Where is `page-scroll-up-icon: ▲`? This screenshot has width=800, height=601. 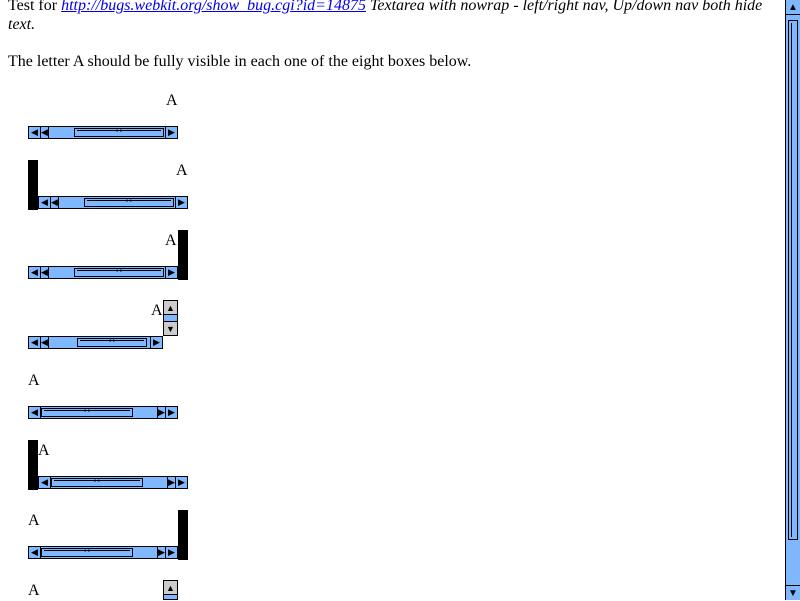
page-scroll-up-icon: ▲ is located at coordinates (793, 7).